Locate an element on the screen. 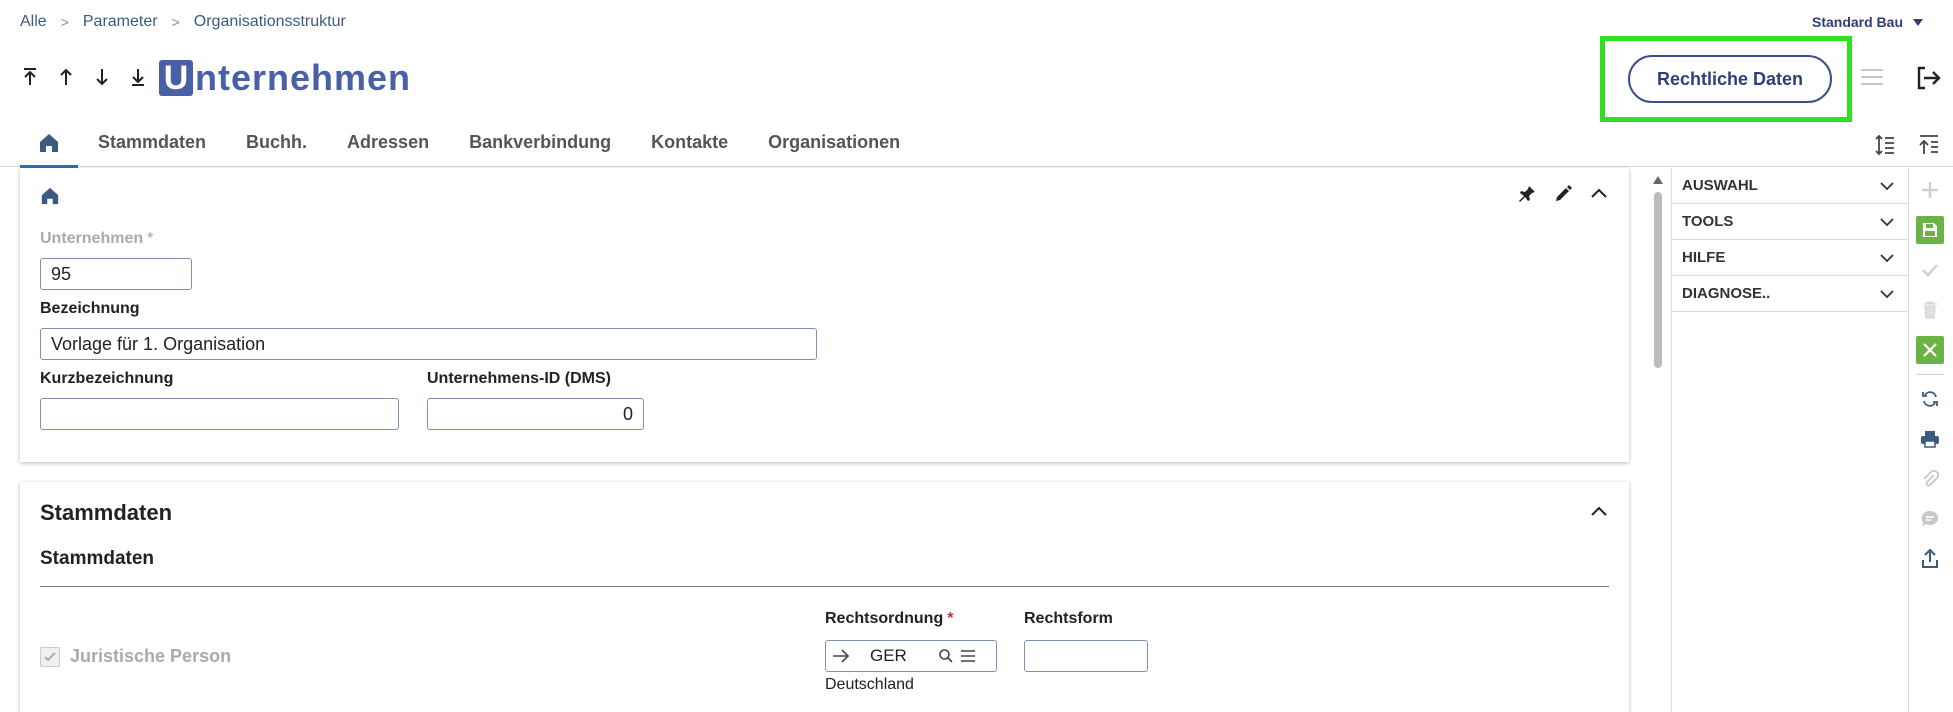 The image size is (1953, 712). accordion-label: AUSWAHL is located at coordinates (1720, 185).